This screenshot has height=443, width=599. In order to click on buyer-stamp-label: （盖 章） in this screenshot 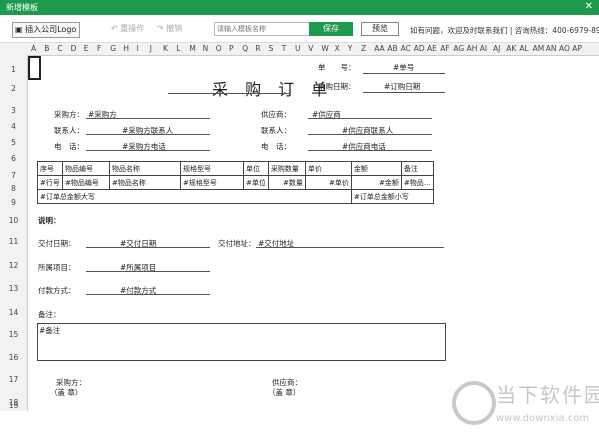, I will do `click(66, 392)`.